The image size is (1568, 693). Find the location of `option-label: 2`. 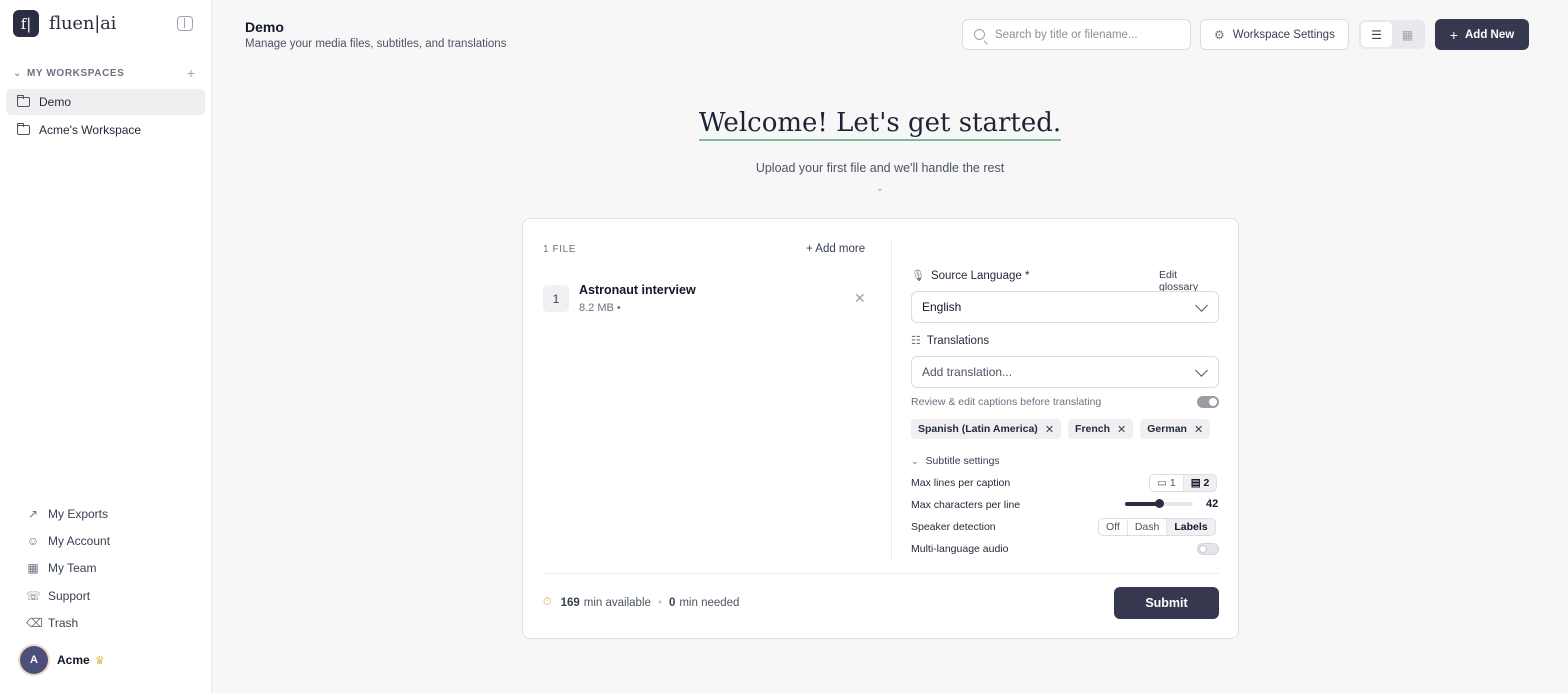

option-label: 2 is located at coordinates (1206, 483).